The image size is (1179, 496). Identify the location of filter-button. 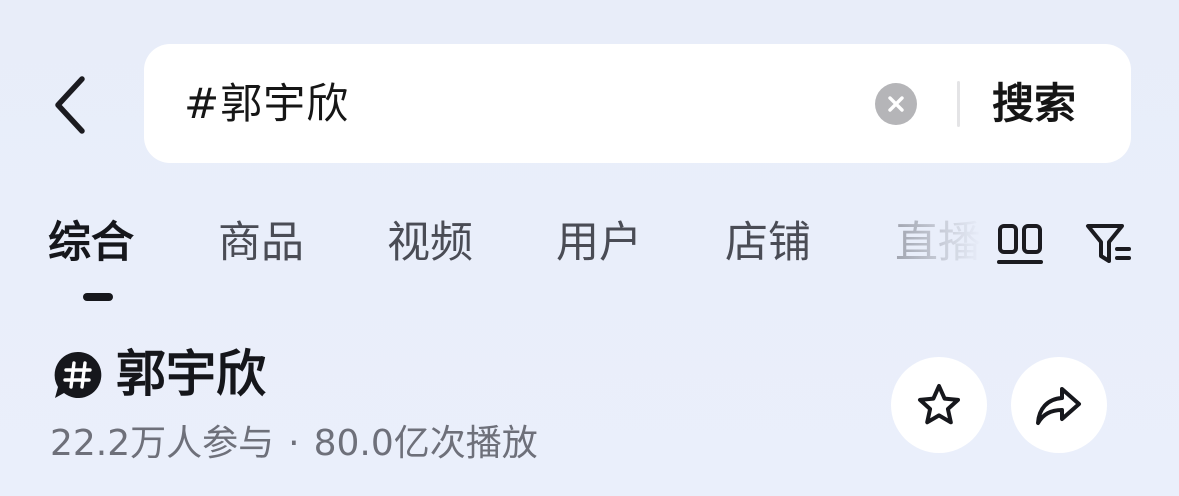
(1108, 244).